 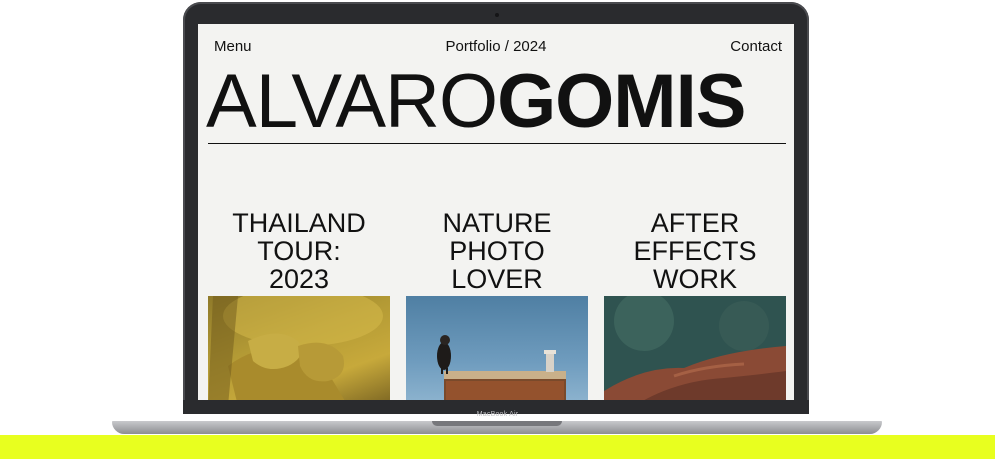 I want to click on project-title: AFTER EFFECTS WORK, so click(x=695, y=251).